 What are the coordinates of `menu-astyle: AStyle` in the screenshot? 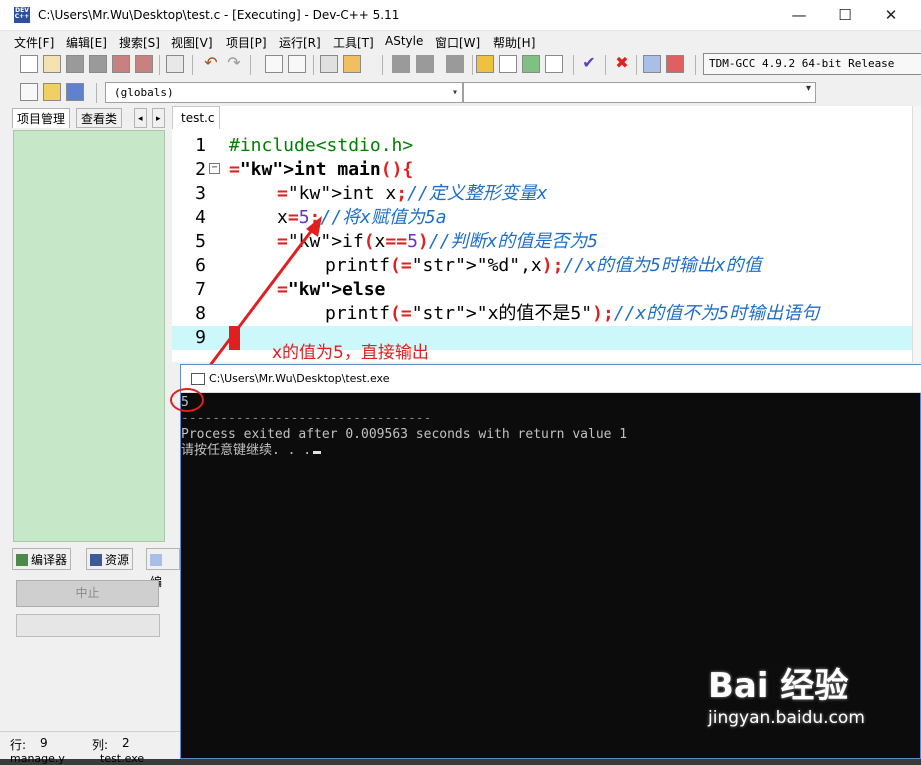 It's located at (404, 41).